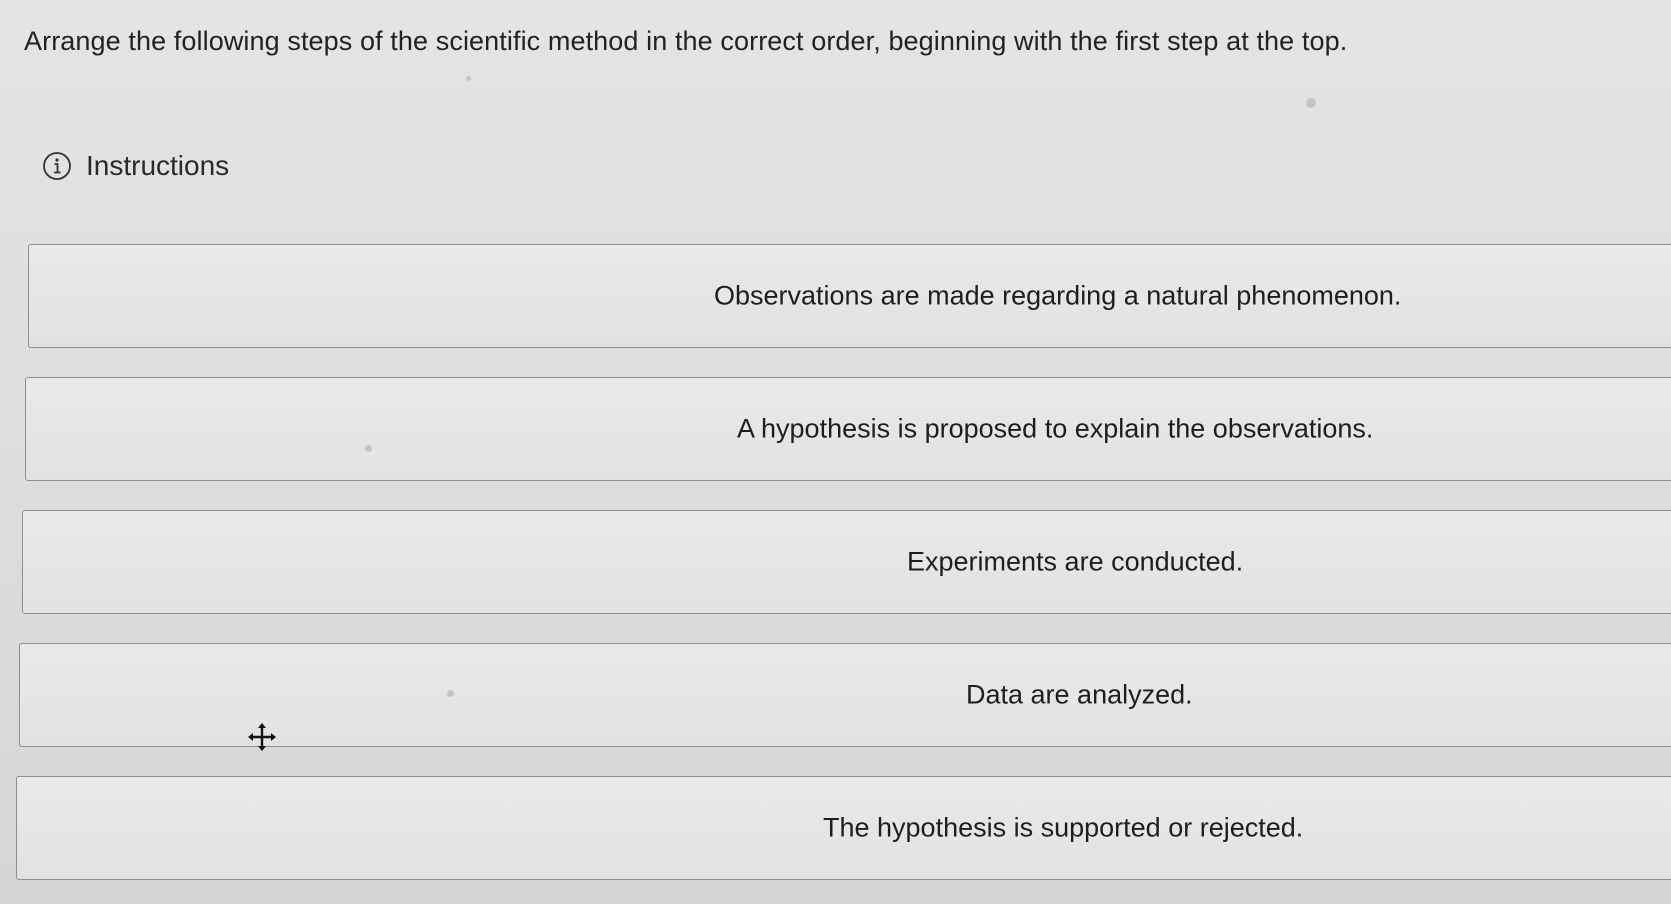 The height and width of the screenshot is (904, 1671). I want to click on step-card-4: Data are analyzed., so click(845, 695).